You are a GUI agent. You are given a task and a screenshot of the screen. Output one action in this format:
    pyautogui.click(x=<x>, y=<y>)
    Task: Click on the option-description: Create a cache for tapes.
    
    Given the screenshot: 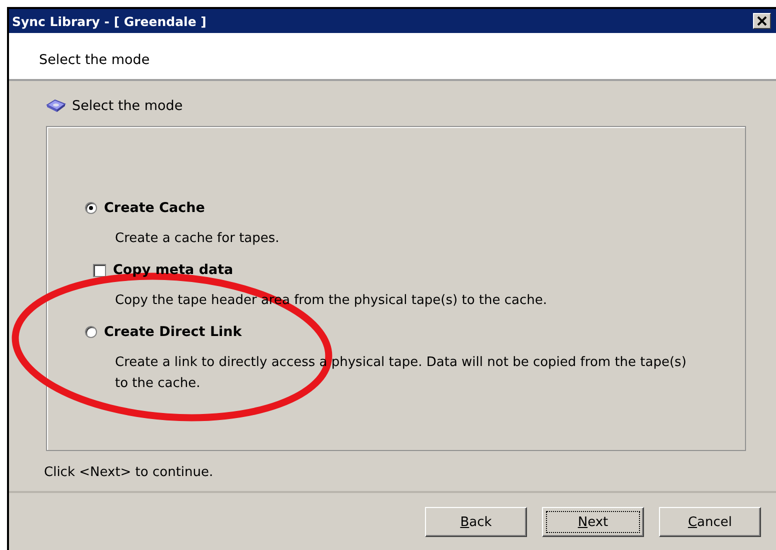 What is the action you would take?
    pyautogui.click(x=197, y=239)
    